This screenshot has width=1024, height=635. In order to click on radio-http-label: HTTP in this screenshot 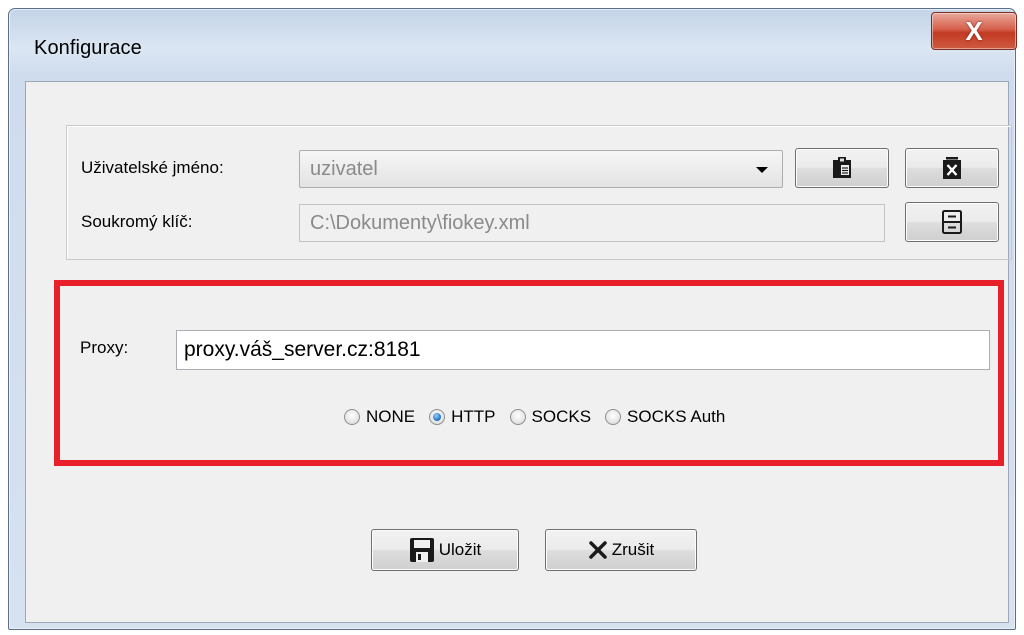, I will do `click(473, 416)`.